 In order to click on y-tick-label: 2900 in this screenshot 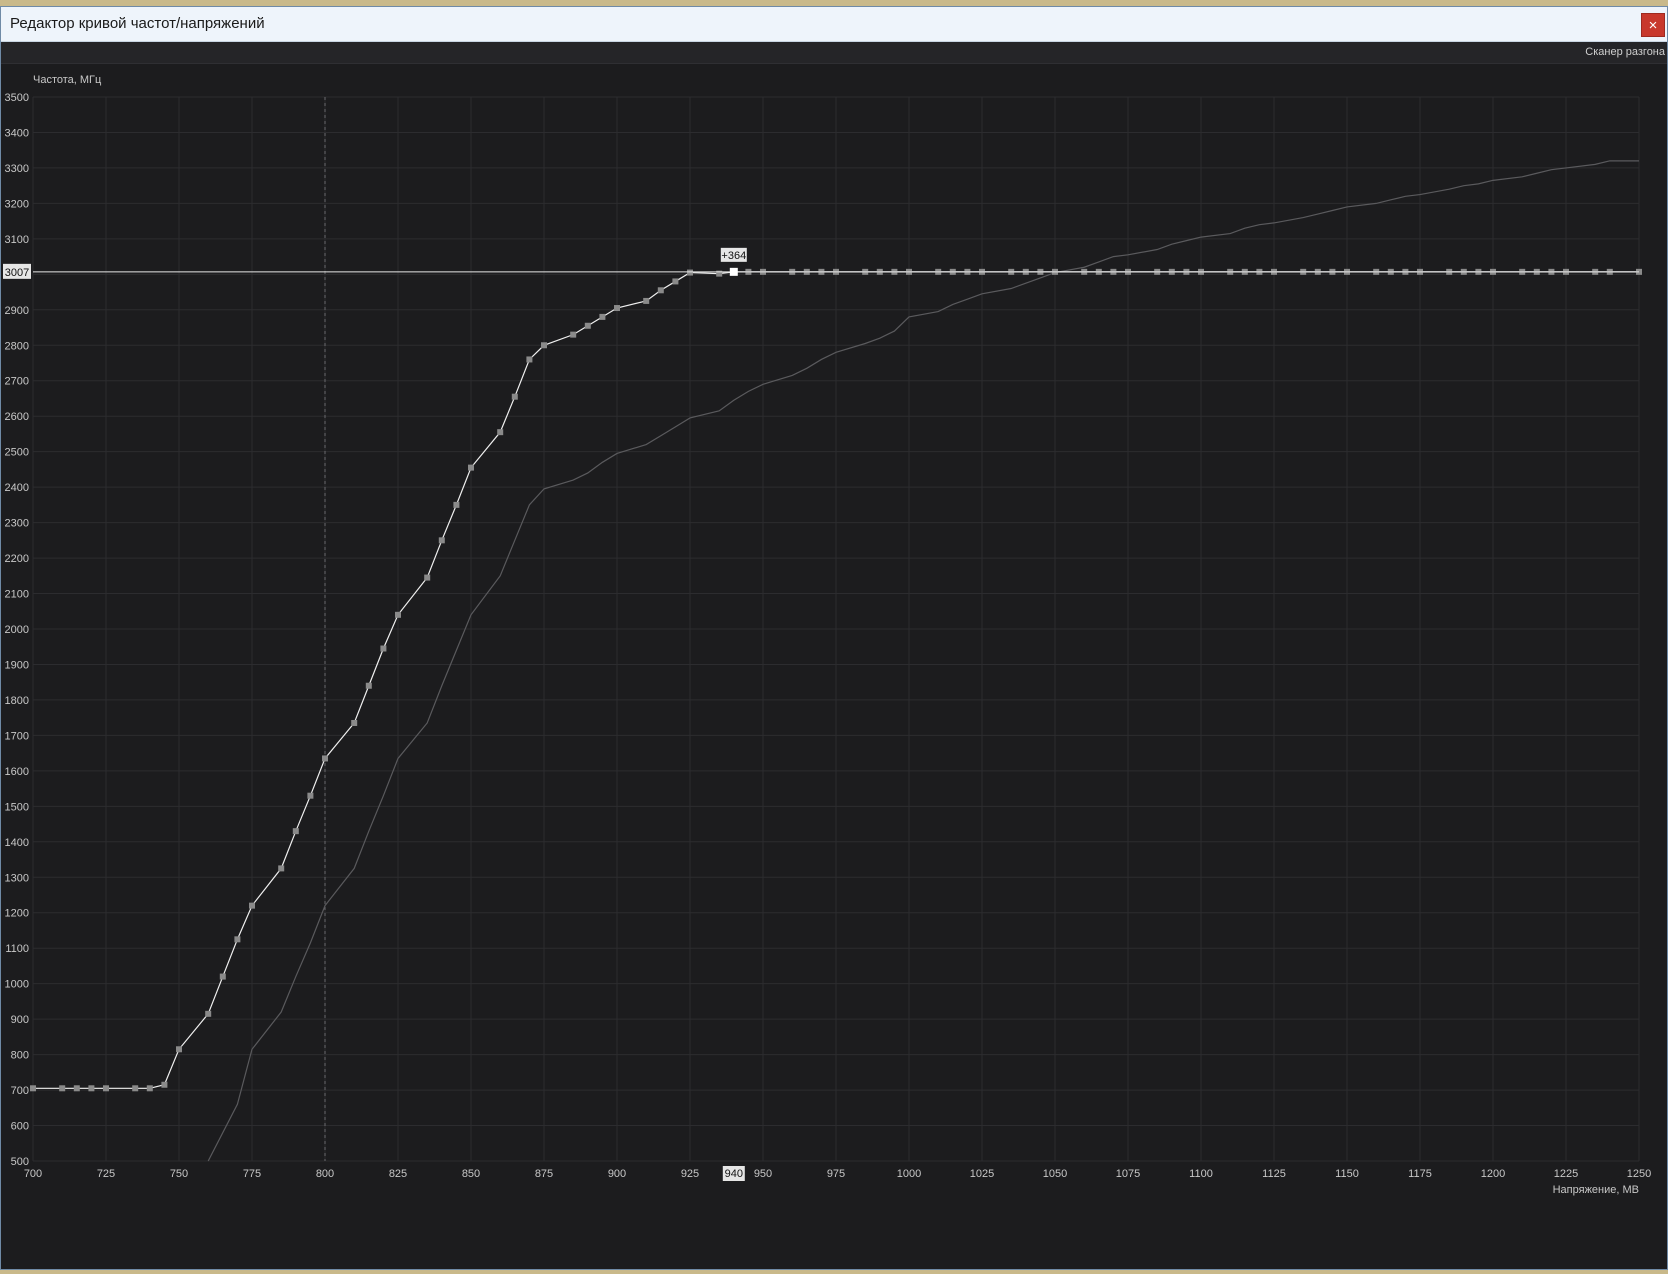, I will do `click(17, 311)`.